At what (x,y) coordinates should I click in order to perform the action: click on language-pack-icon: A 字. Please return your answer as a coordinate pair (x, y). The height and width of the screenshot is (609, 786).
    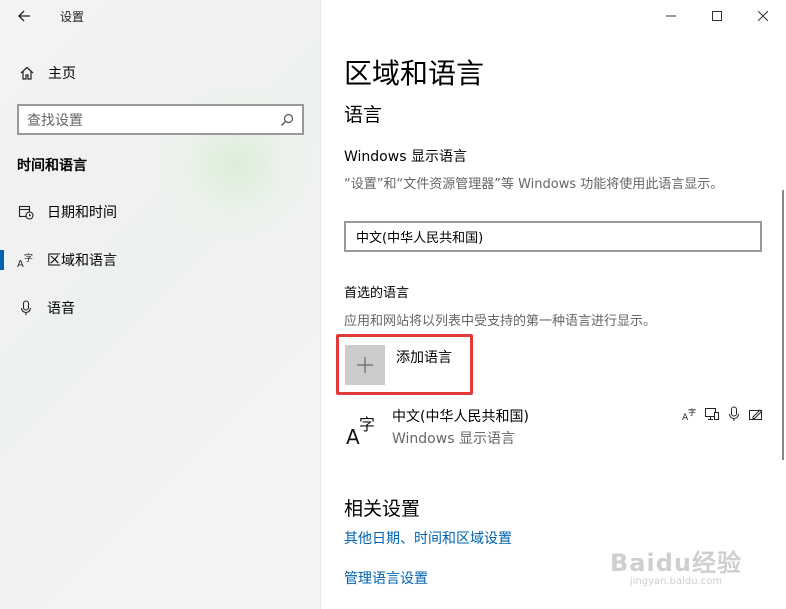
    Looking at the image, I should click on (690, 414).